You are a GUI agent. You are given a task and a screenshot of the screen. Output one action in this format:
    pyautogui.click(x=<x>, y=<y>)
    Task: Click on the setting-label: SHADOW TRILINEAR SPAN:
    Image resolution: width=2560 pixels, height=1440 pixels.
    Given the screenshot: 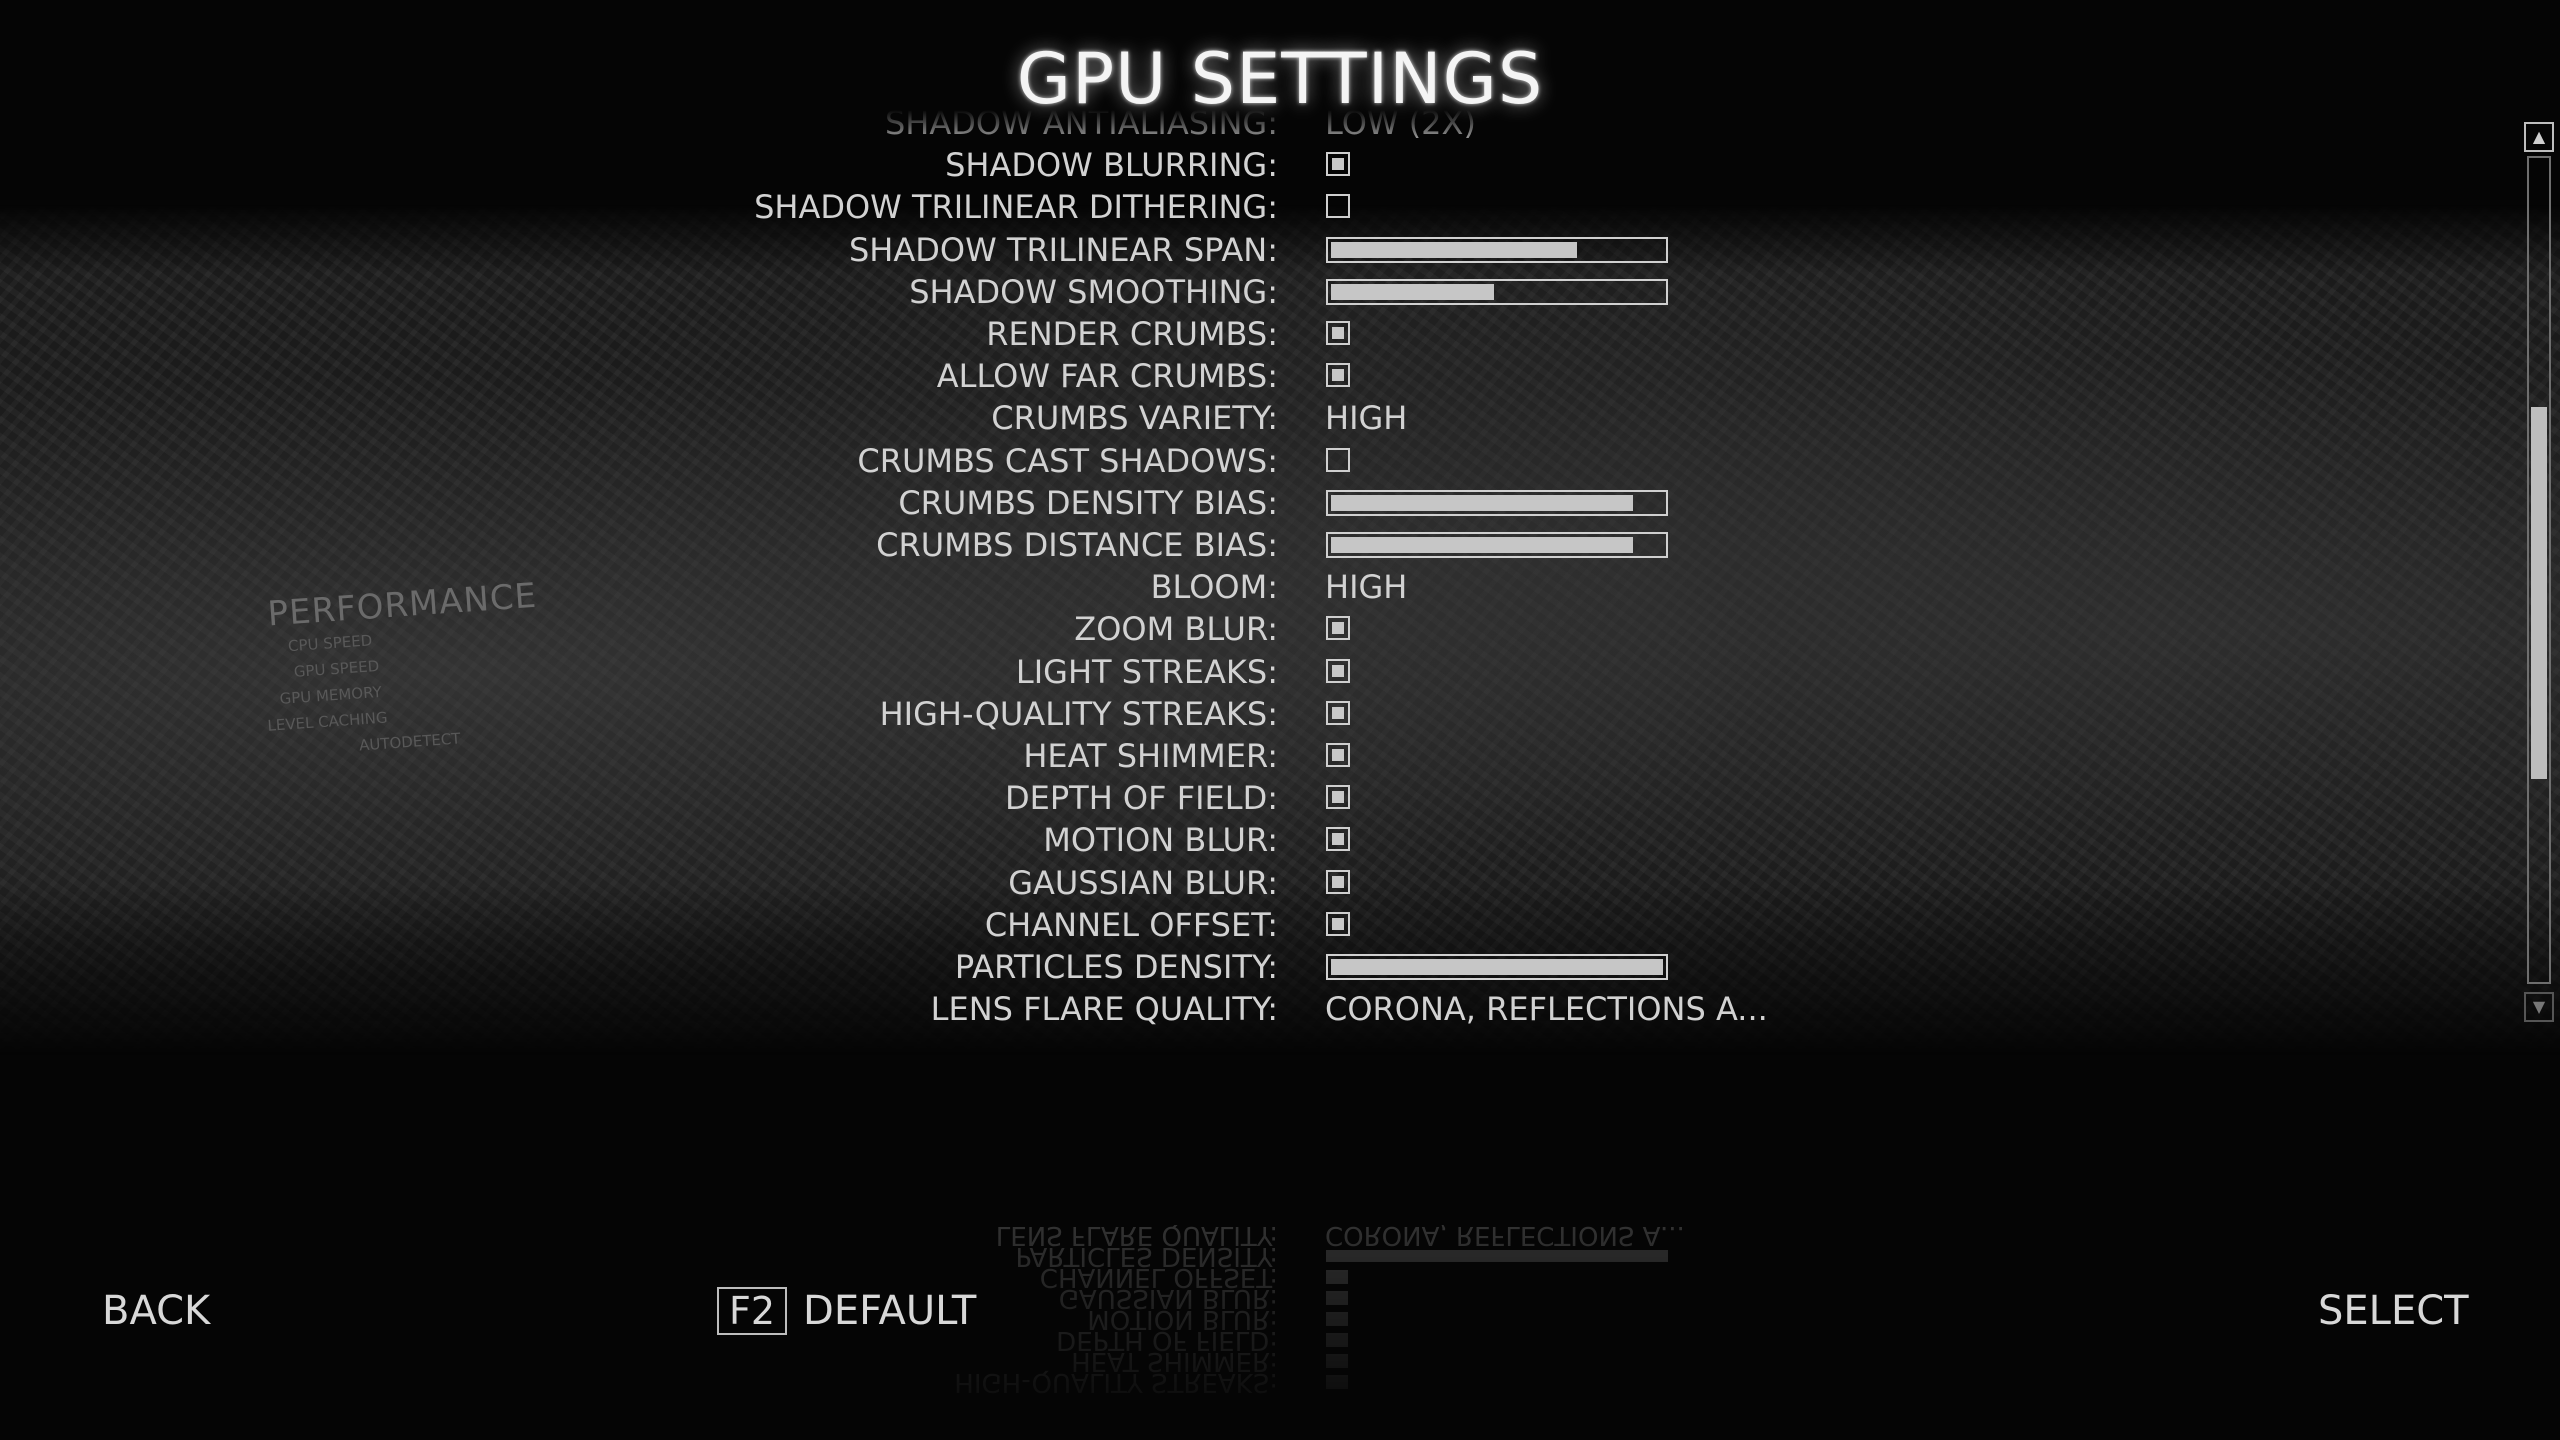 What is the action you would take?
    pyautogui.click(x=1063, y=249)
    